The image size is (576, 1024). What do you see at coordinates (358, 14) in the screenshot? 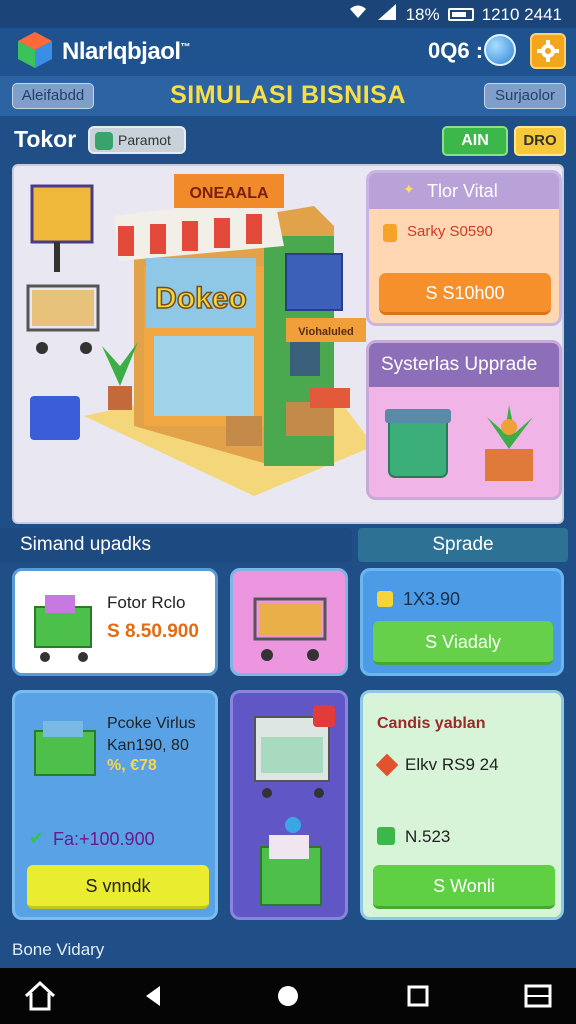
I see `wifi-icon` at bounding box center [358, 14].